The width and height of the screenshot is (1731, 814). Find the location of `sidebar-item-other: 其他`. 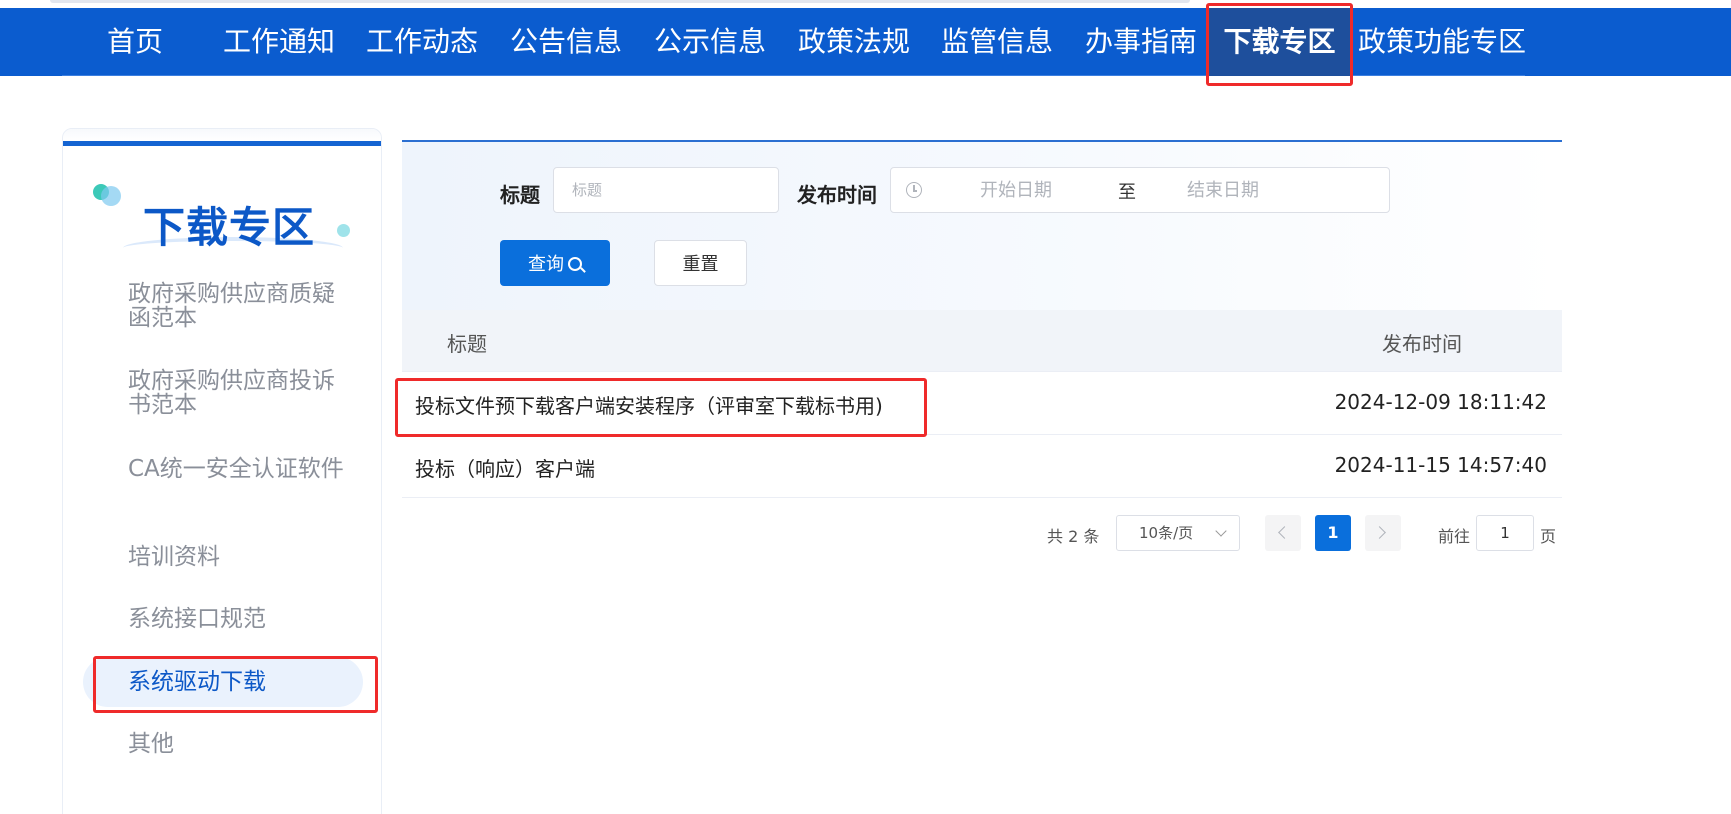

sidebar-item-other: 其他 is located at coordinates (238, 744).